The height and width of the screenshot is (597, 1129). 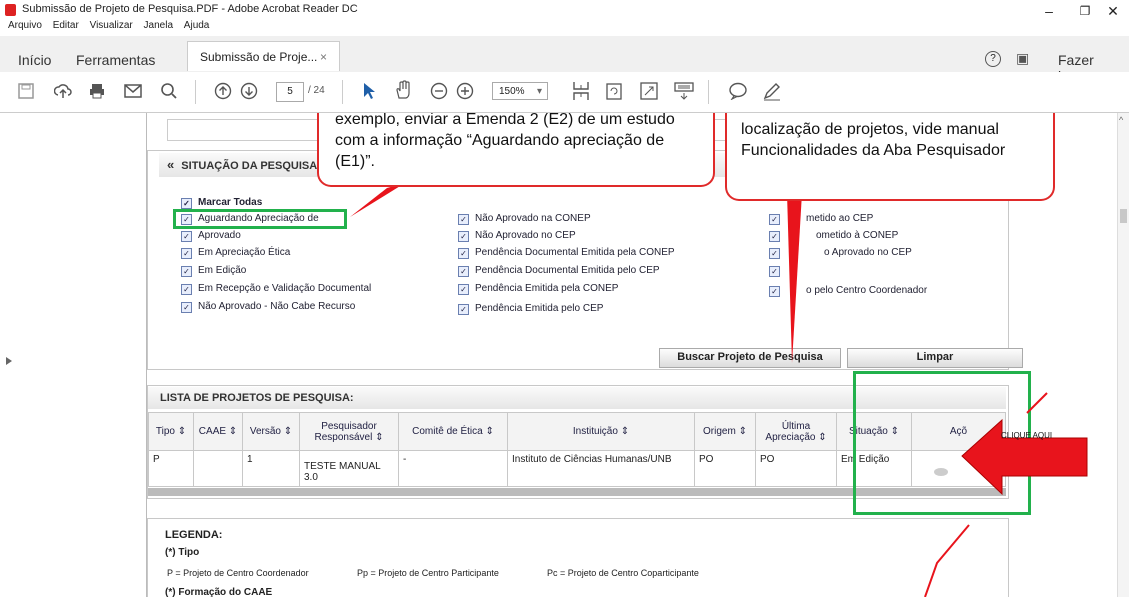 I want to click on zoom-value: 150%, so click(x=512, y=91).